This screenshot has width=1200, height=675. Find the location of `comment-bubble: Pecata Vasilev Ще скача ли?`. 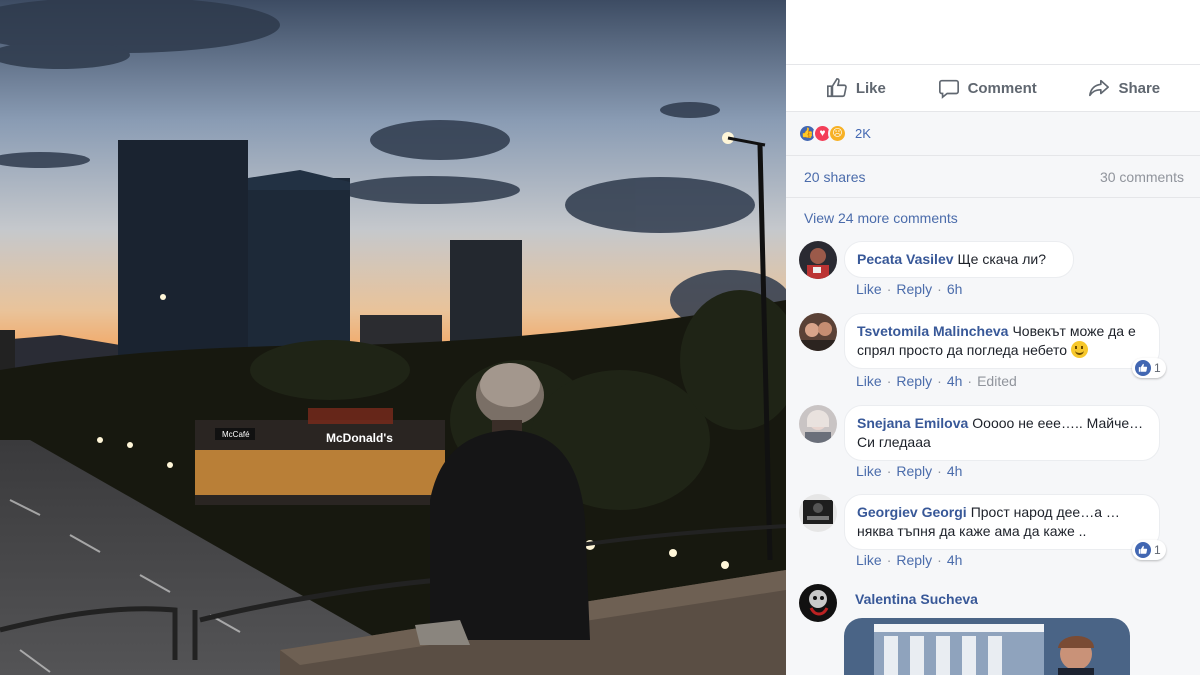

comment-bubble: Pecata Vasilev Ще скача ли? is located at coordinates (959, 259).